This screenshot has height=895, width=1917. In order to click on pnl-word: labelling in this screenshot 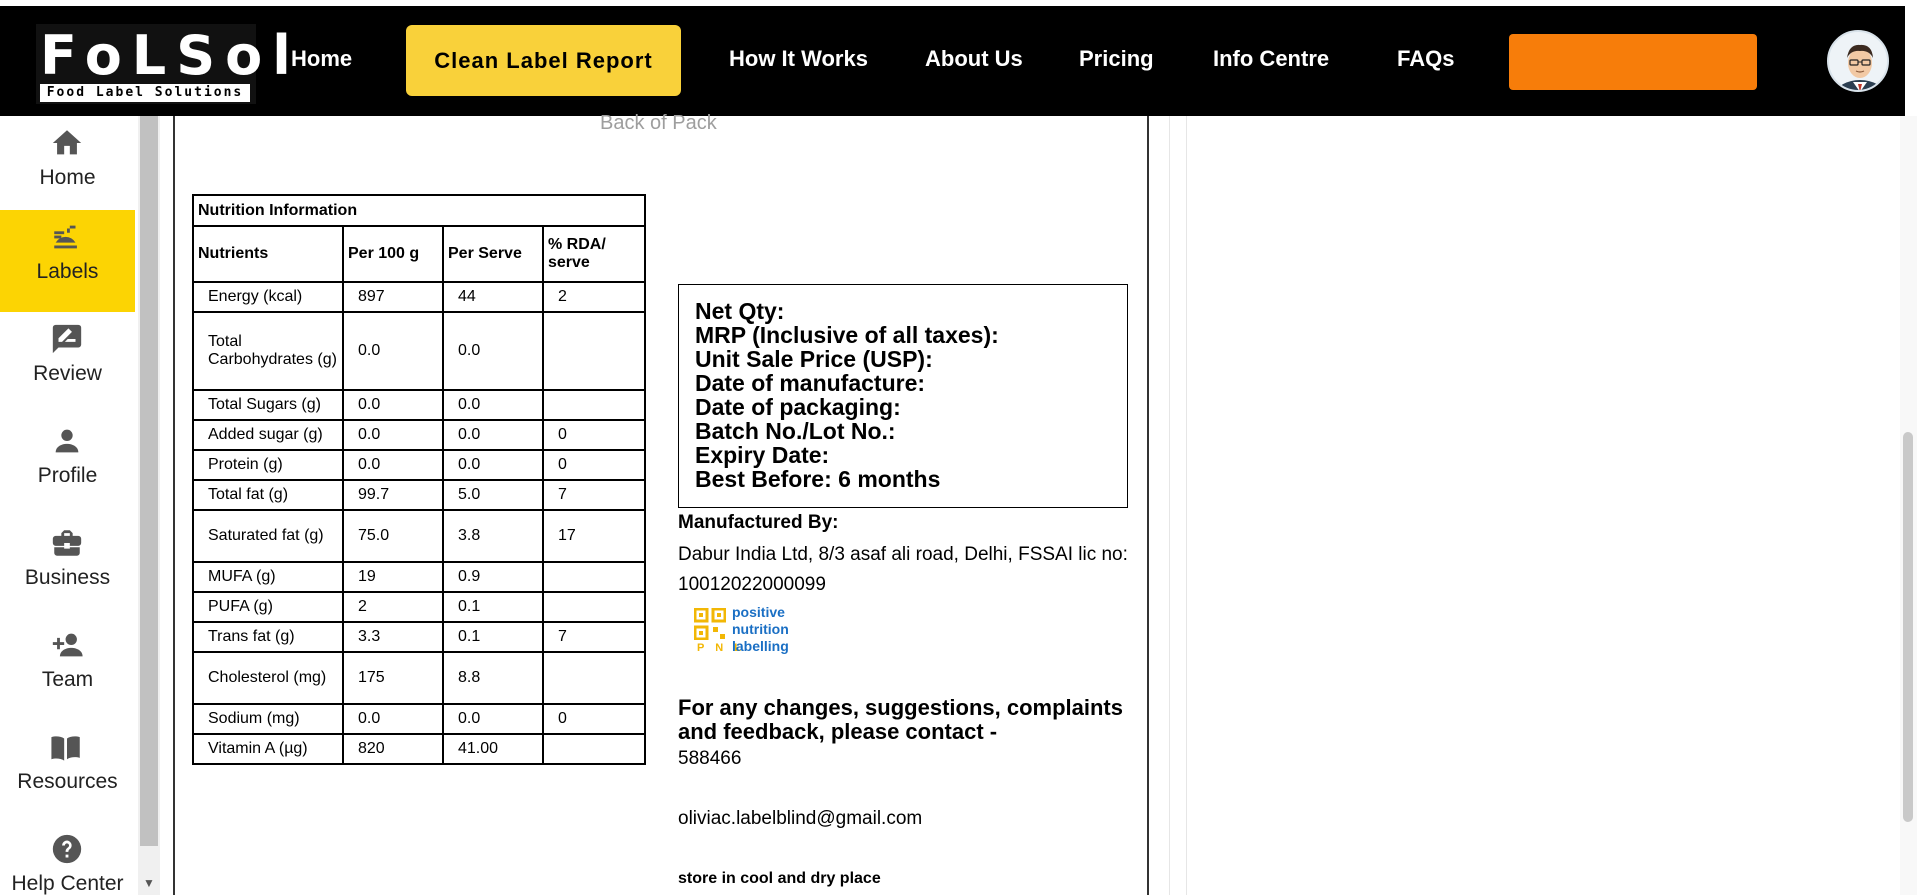, I will do `click(760, 646)`.